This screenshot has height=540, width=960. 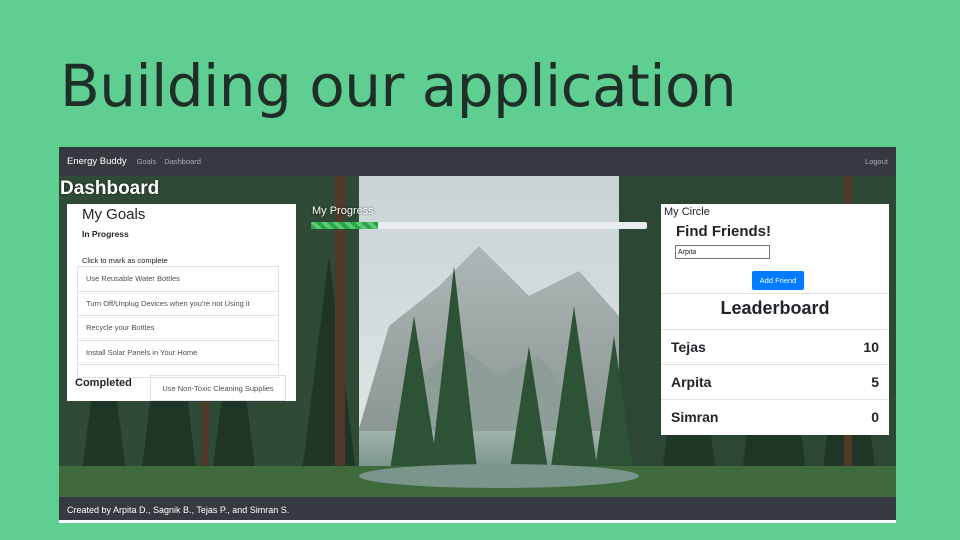 I want to click on goals-in-progress-heading: In Progress, so click(x=105, y=234).